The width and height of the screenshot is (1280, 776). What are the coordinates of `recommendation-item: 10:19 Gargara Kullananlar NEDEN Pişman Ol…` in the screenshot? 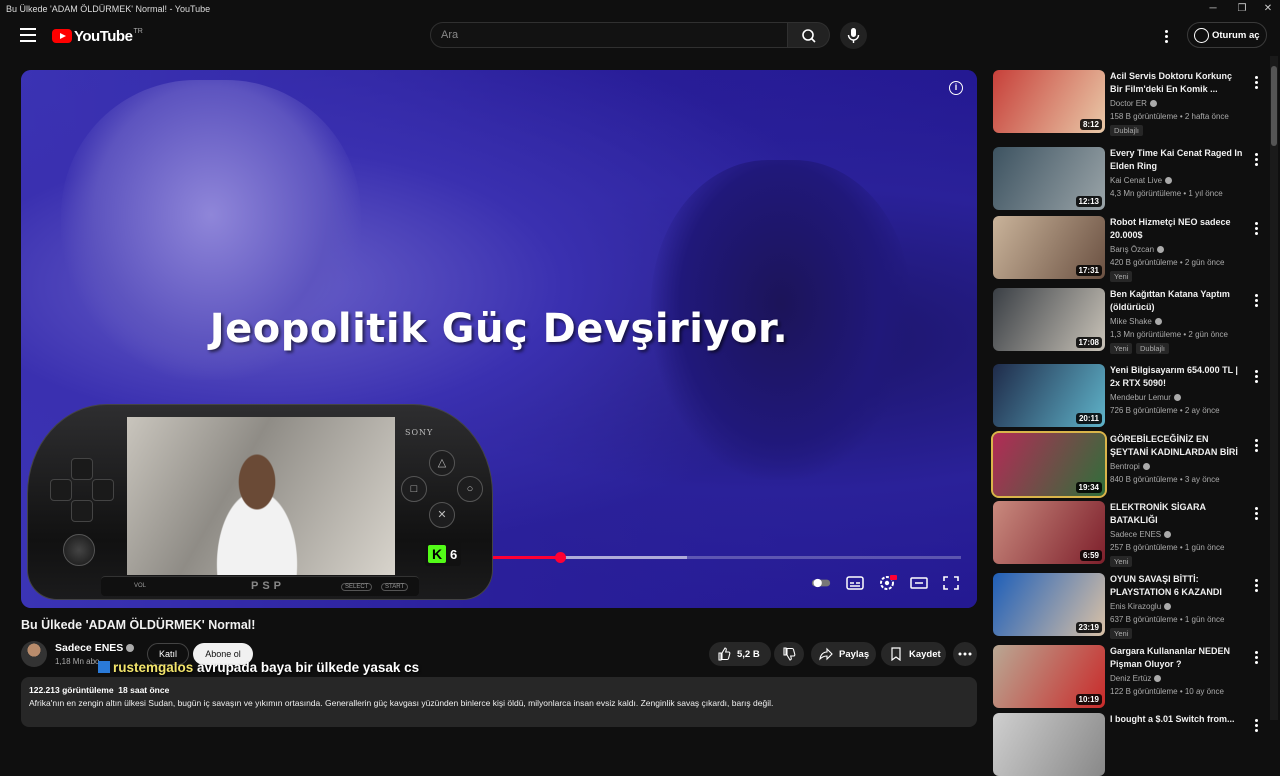 It's located at (1130, 676).